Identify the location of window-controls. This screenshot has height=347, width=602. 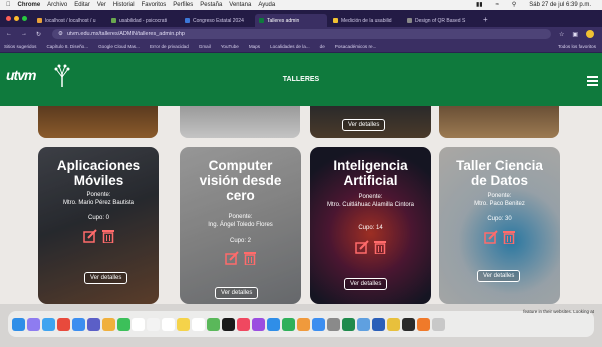
(16, 18).